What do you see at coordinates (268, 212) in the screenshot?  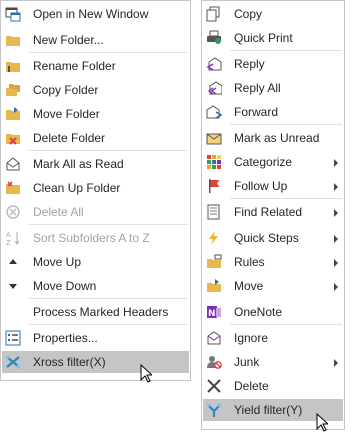 I see `menu-item-label: Find Related` at bounding box center [268, 212].